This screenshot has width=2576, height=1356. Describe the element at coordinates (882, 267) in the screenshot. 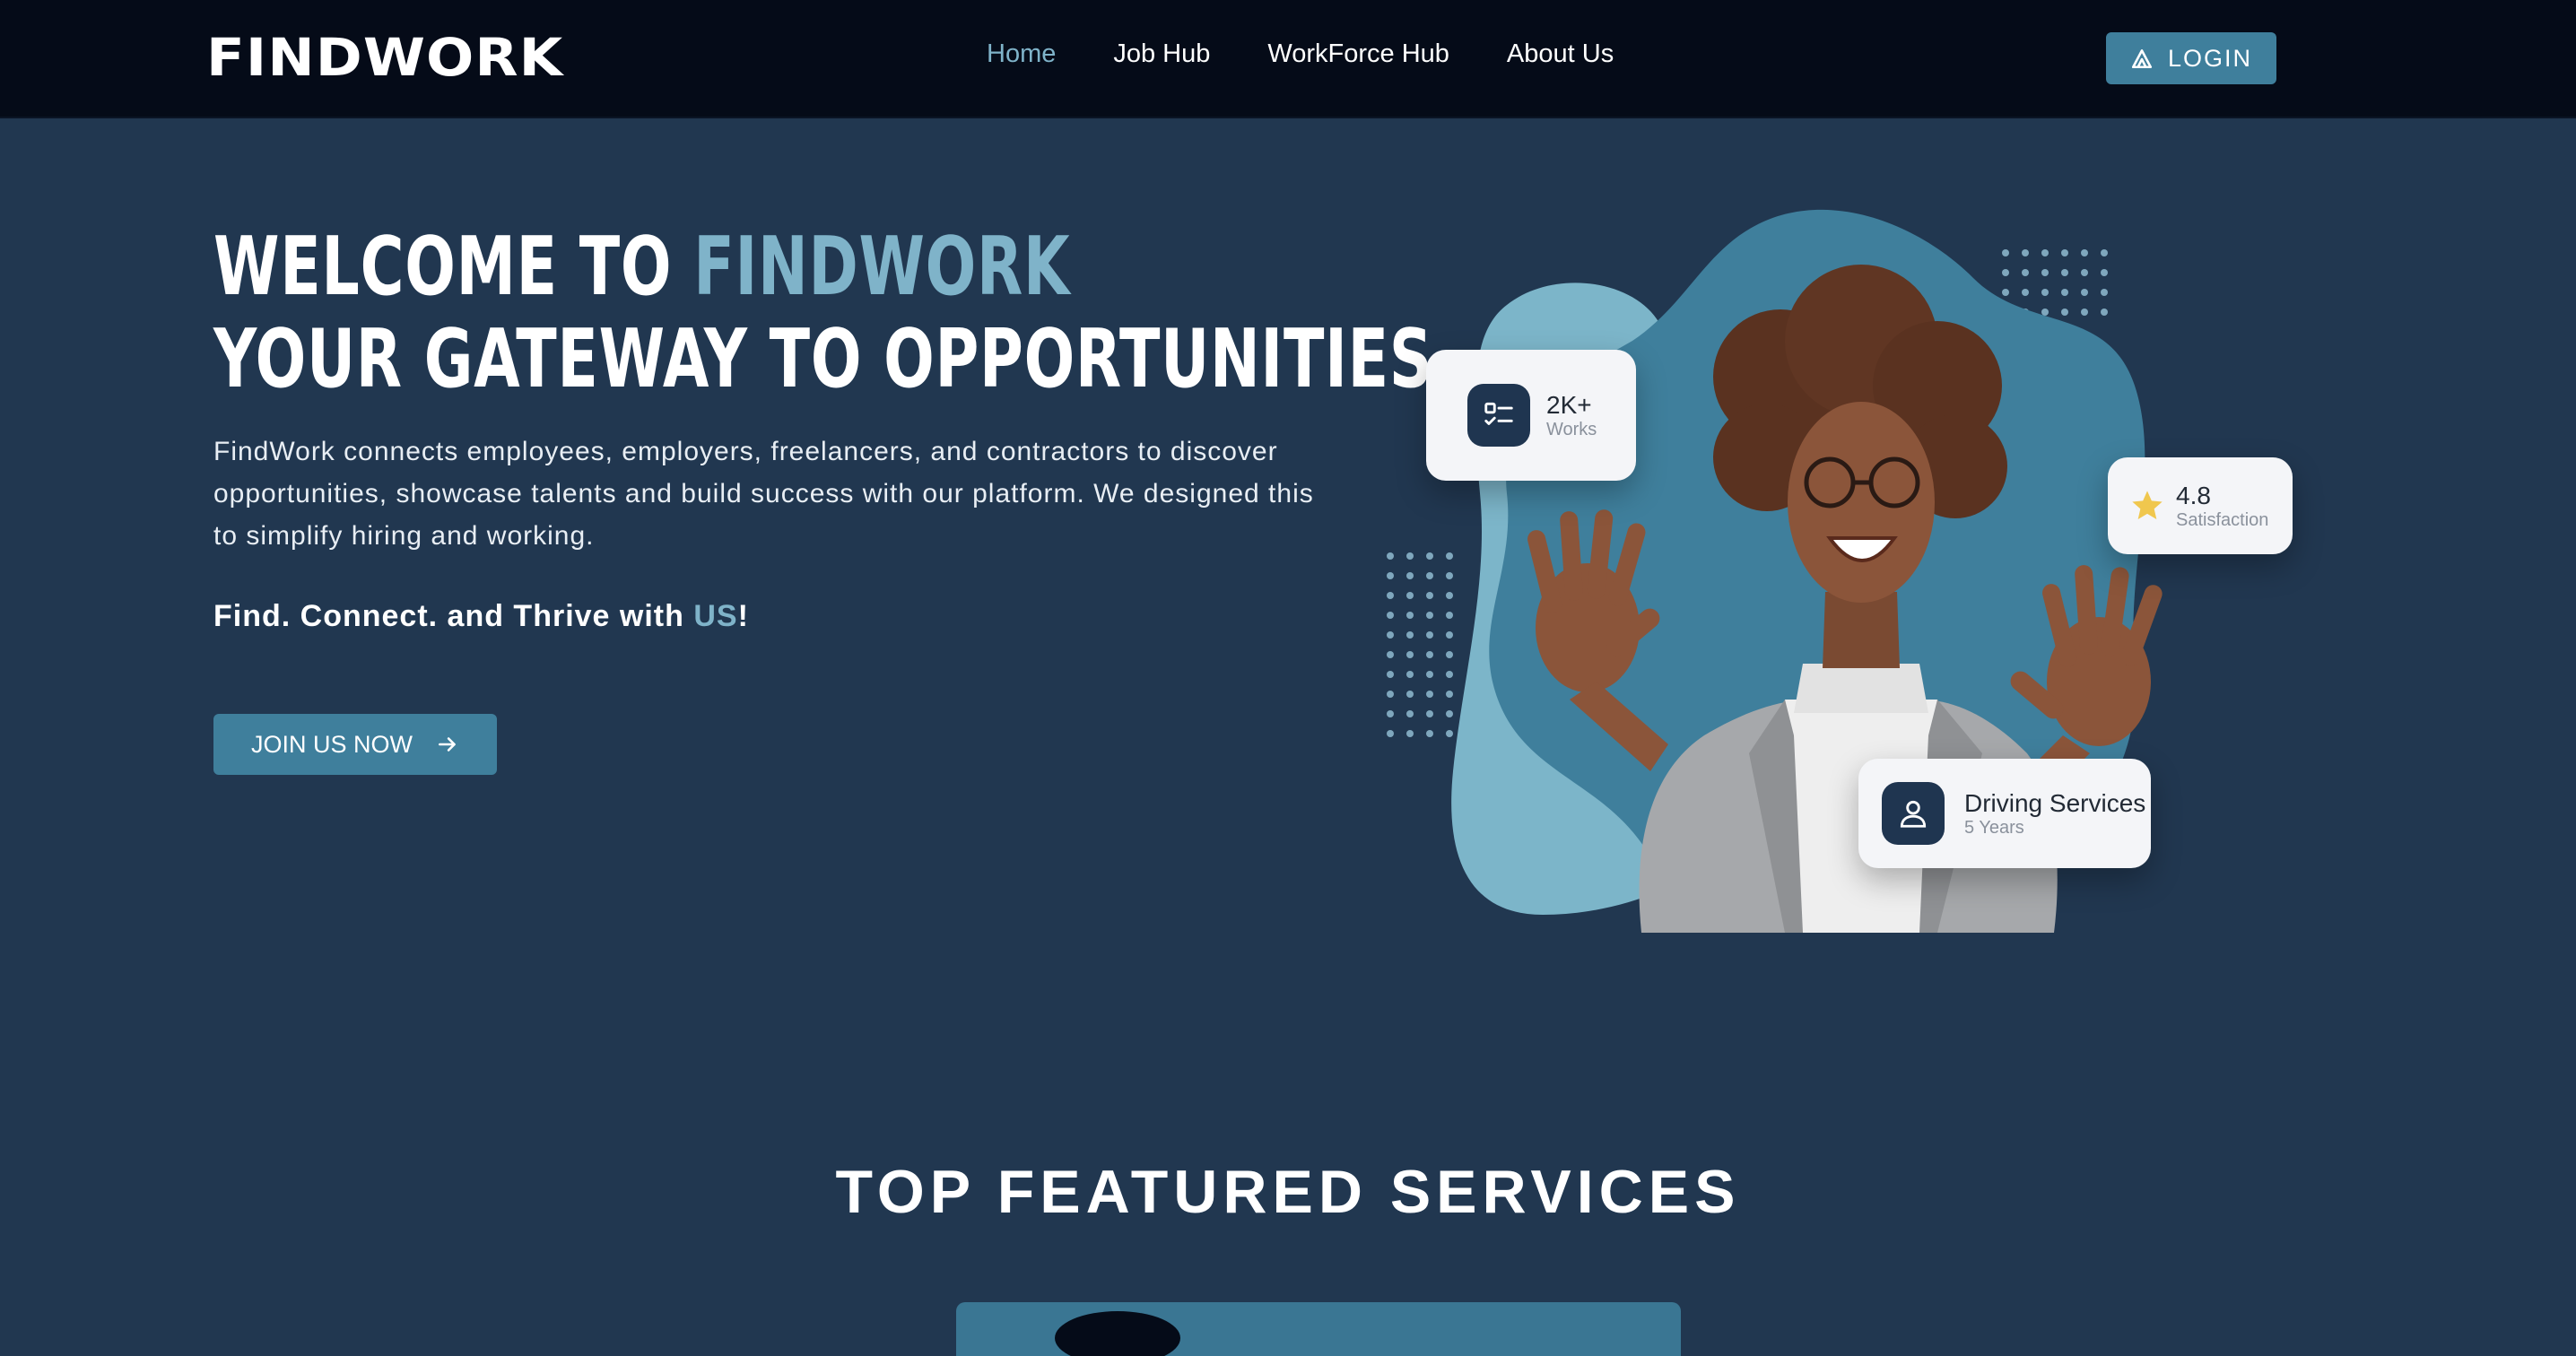

I see `hero-title-accent: FINDWORK` at that location.